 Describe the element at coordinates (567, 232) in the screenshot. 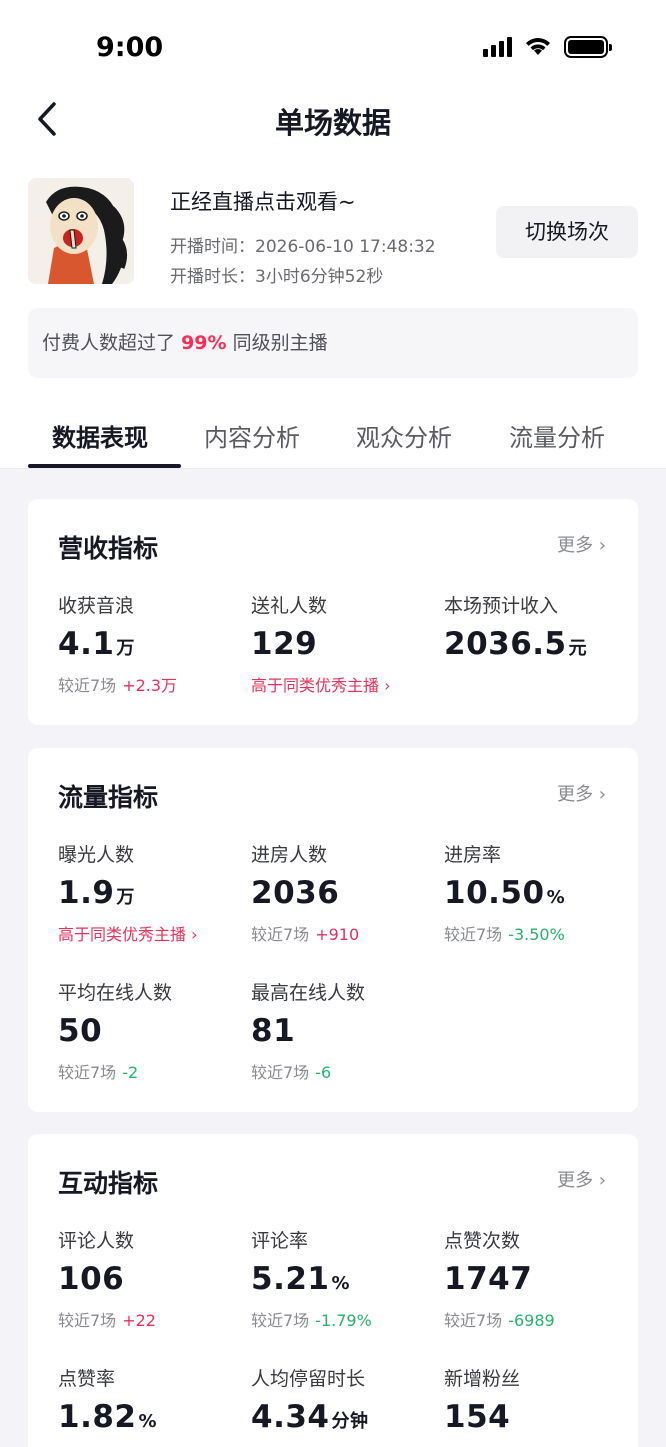

I see `switch-session-button: 切换场次` at that location.